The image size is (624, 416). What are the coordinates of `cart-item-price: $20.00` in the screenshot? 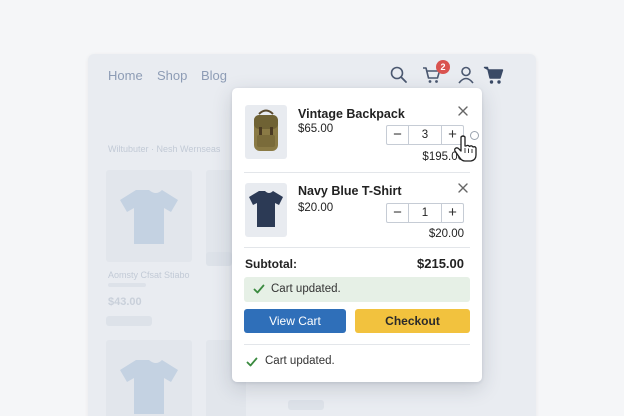 It's located at (316, 208).